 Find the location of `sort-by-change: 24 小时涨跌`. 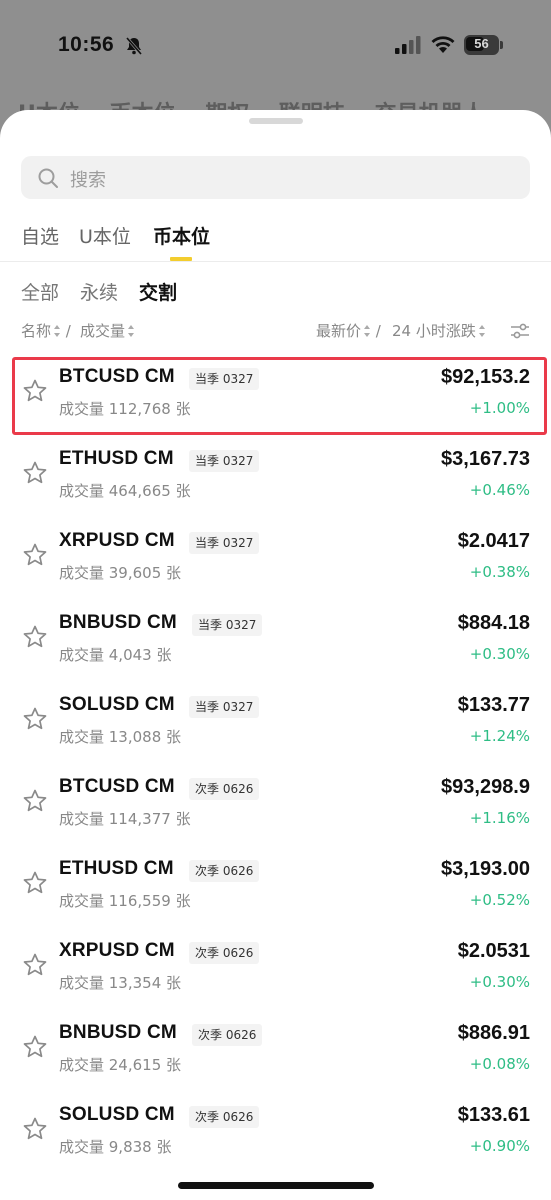

sort-by-change: 24 小时涨跌 is located at coordinates (439, 330).